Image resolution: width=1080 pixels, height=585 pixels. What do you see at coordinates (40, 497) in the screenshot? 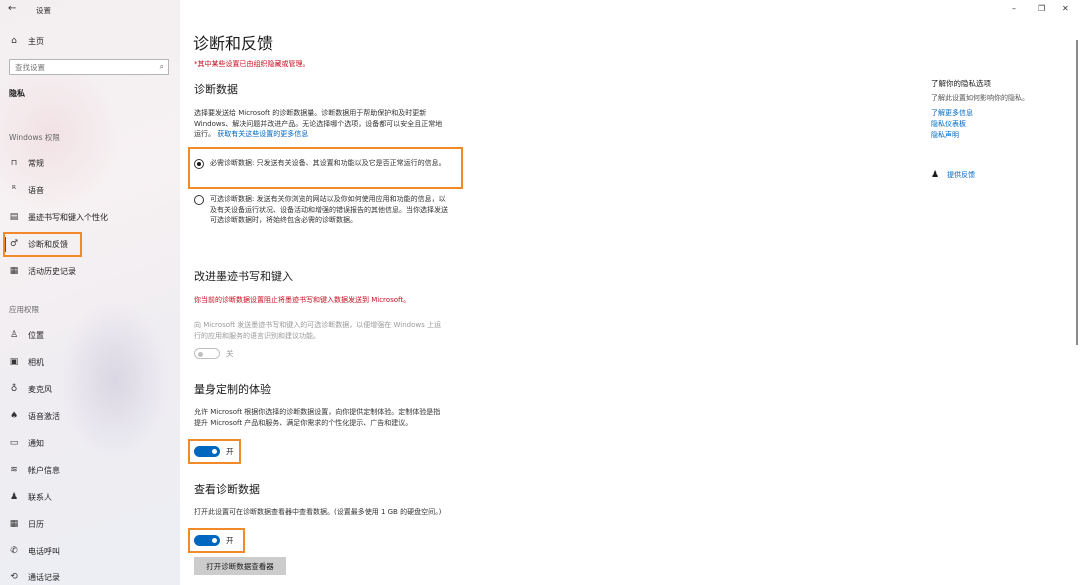
I see `sidebar-item-label: 联系人` at bounding box center [40, 497].